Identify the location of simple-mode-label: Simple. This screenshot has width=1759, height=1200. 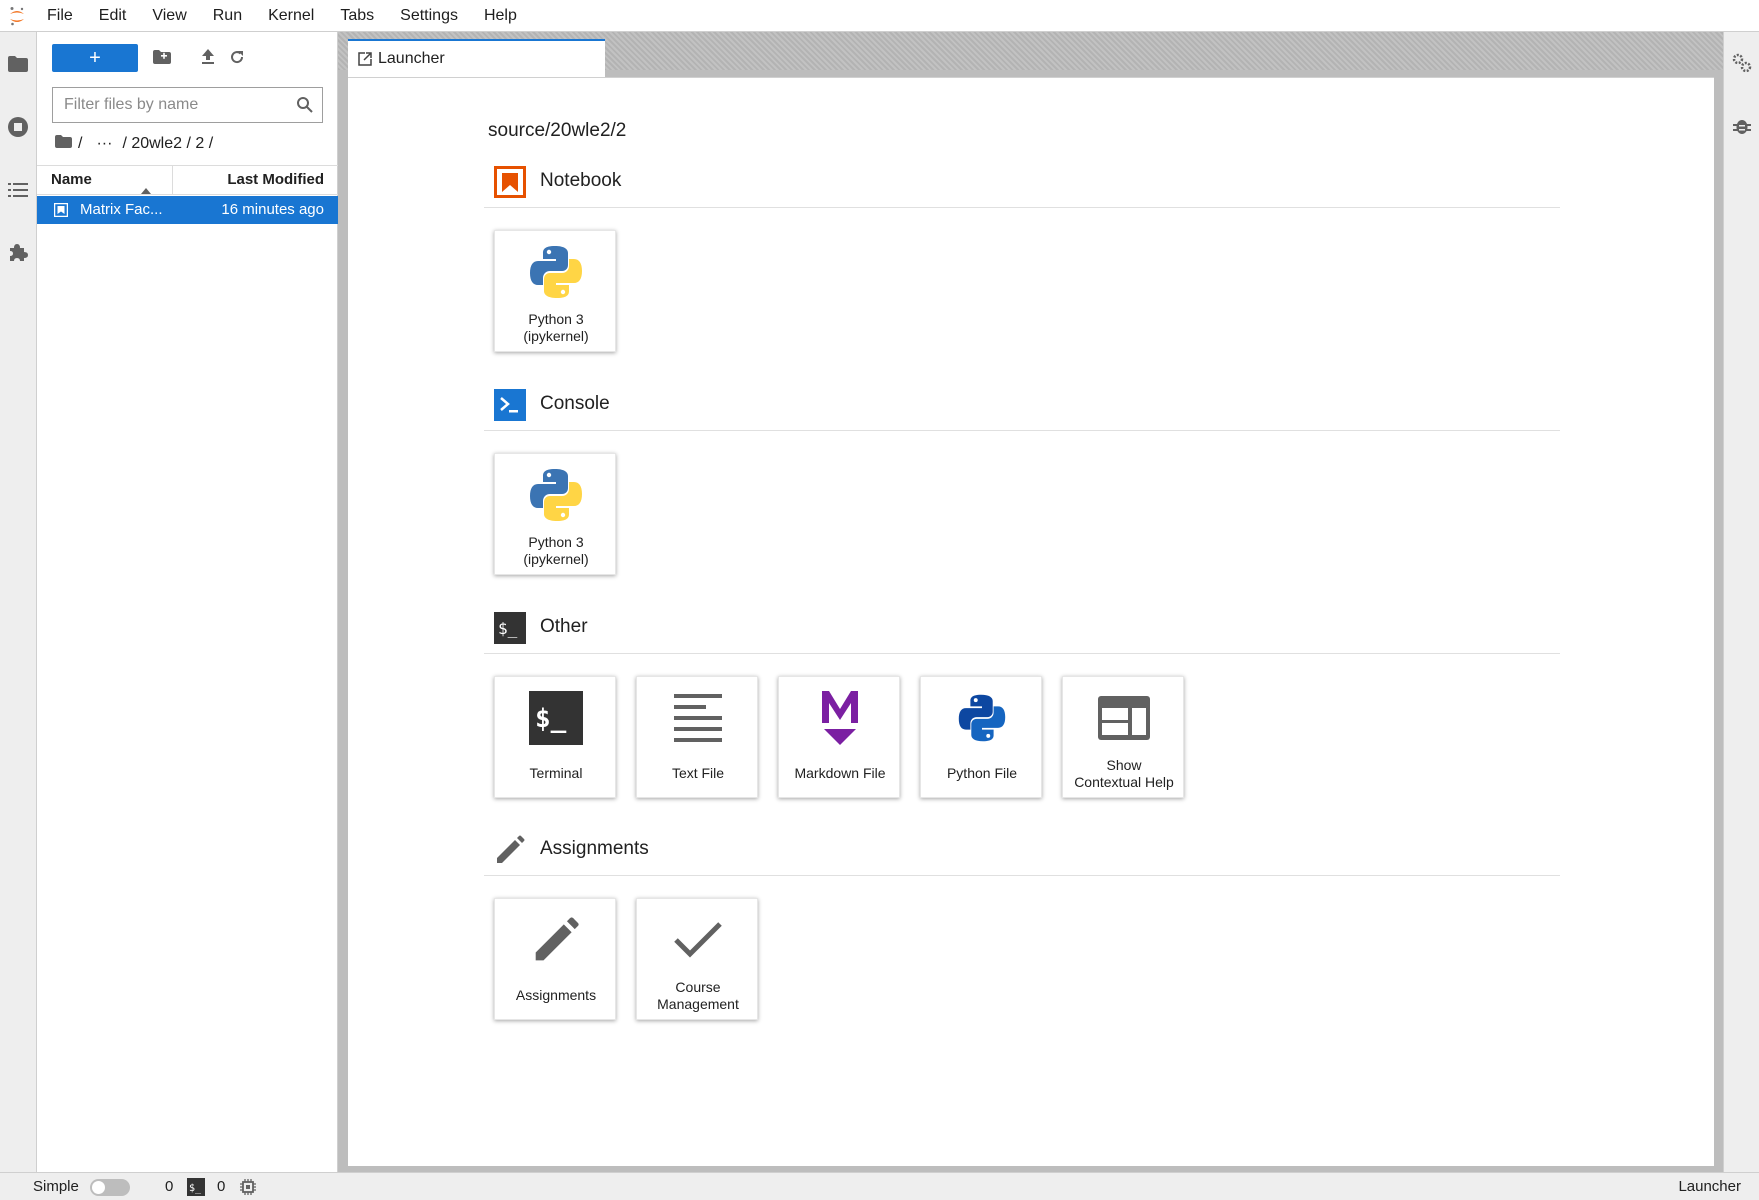
(56, 1186).